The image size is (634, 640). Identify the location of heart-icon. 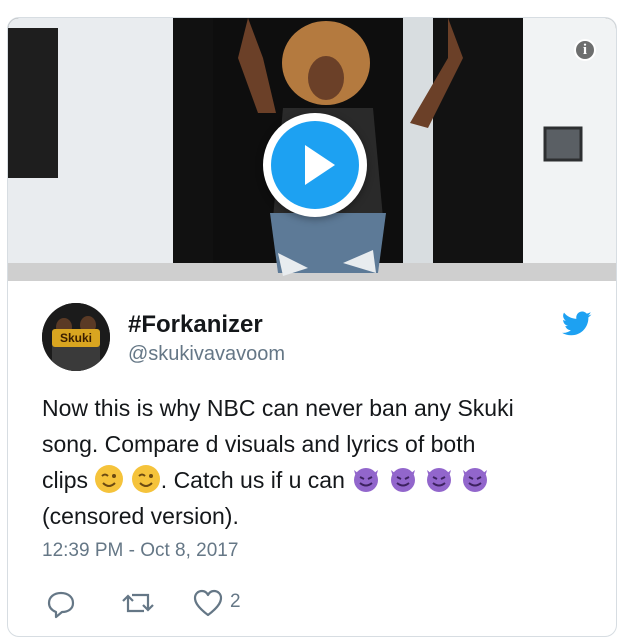
(208, 603).